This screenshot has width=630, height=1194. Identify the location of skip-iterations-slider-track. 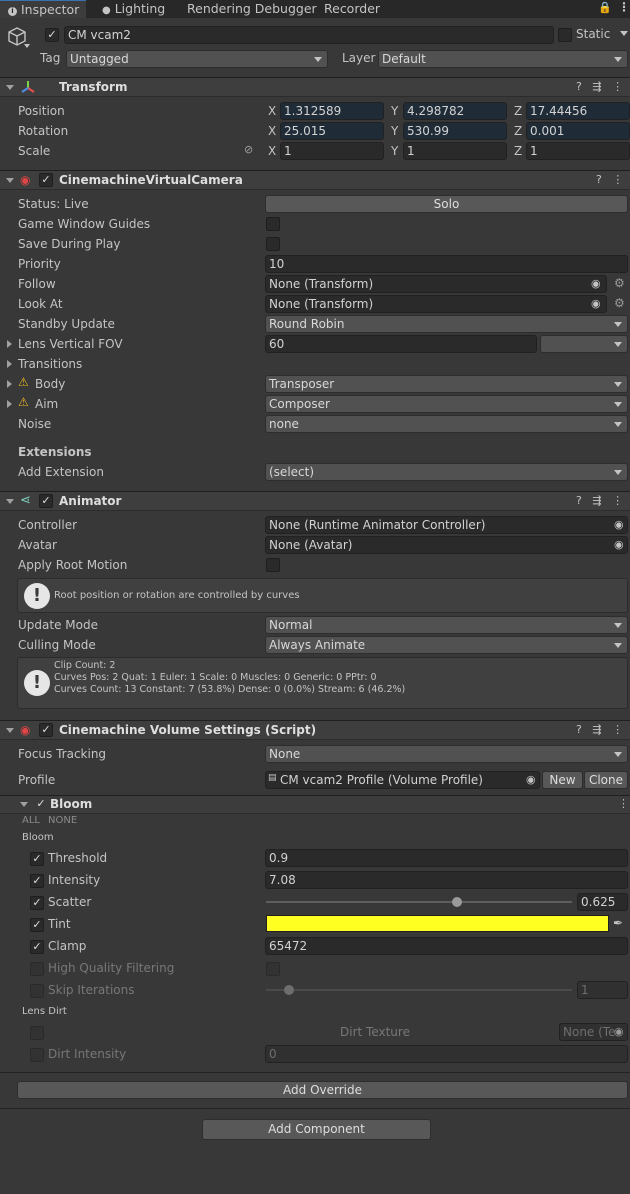
(419, 990).